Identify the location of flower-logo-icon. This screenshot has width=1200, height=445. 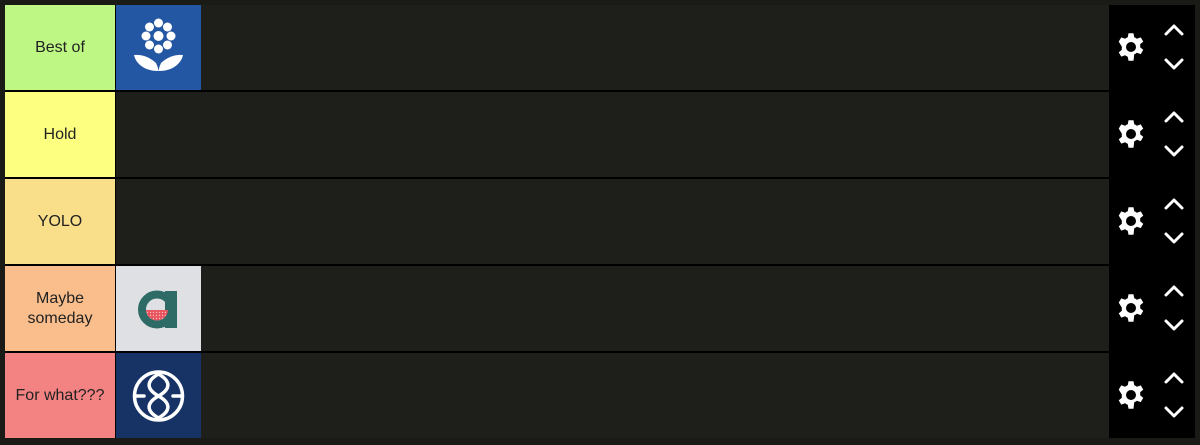
(158, 47).